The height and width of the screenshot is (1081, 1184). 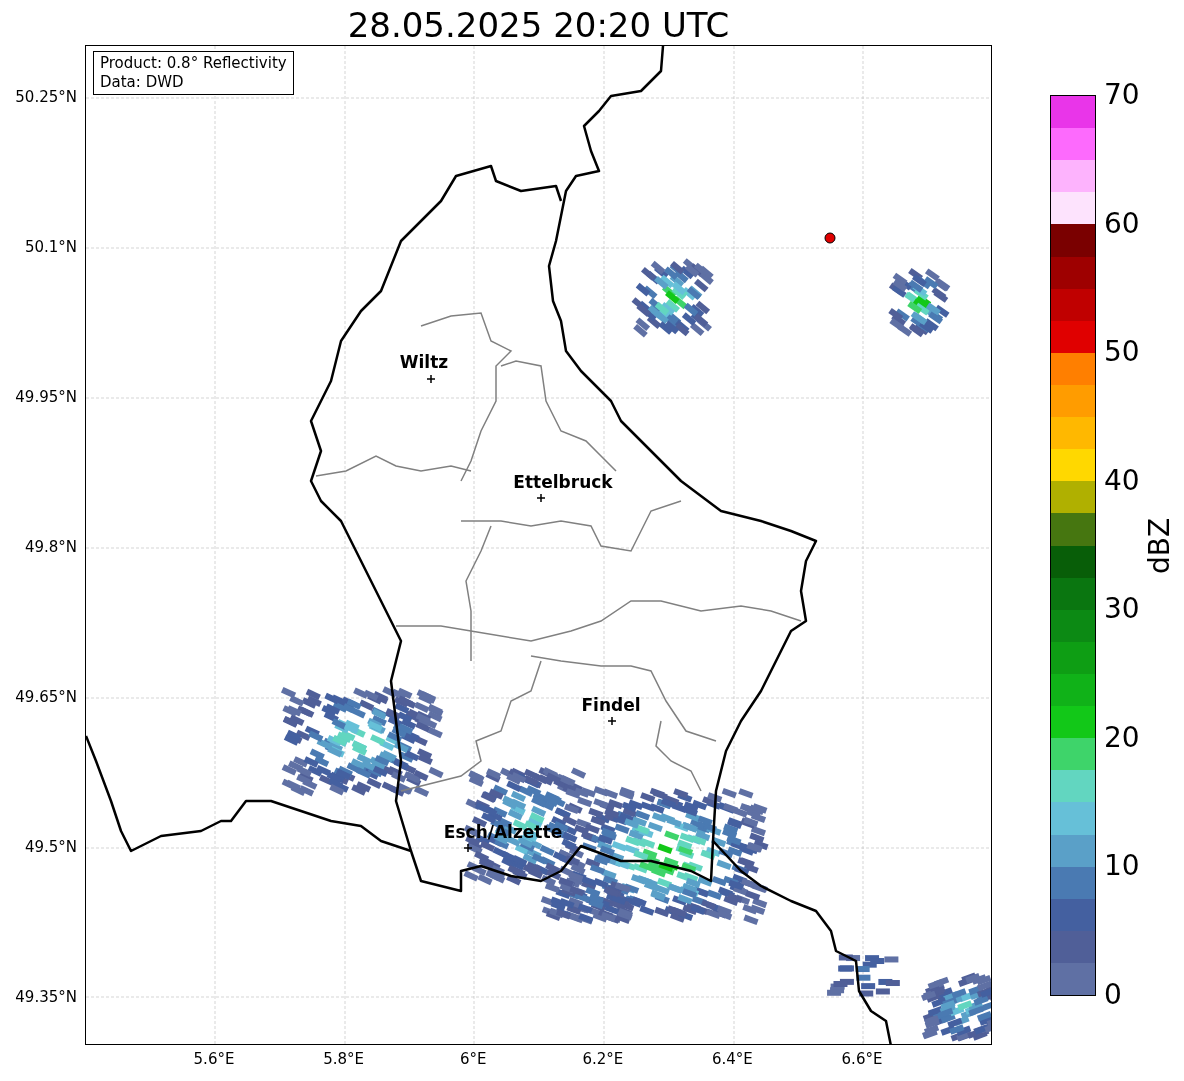 What do you see at coordinates (214, 1059) in the screenshot?
I see `longitude-label: 5.6°E` at bounding box center [214, 1059].